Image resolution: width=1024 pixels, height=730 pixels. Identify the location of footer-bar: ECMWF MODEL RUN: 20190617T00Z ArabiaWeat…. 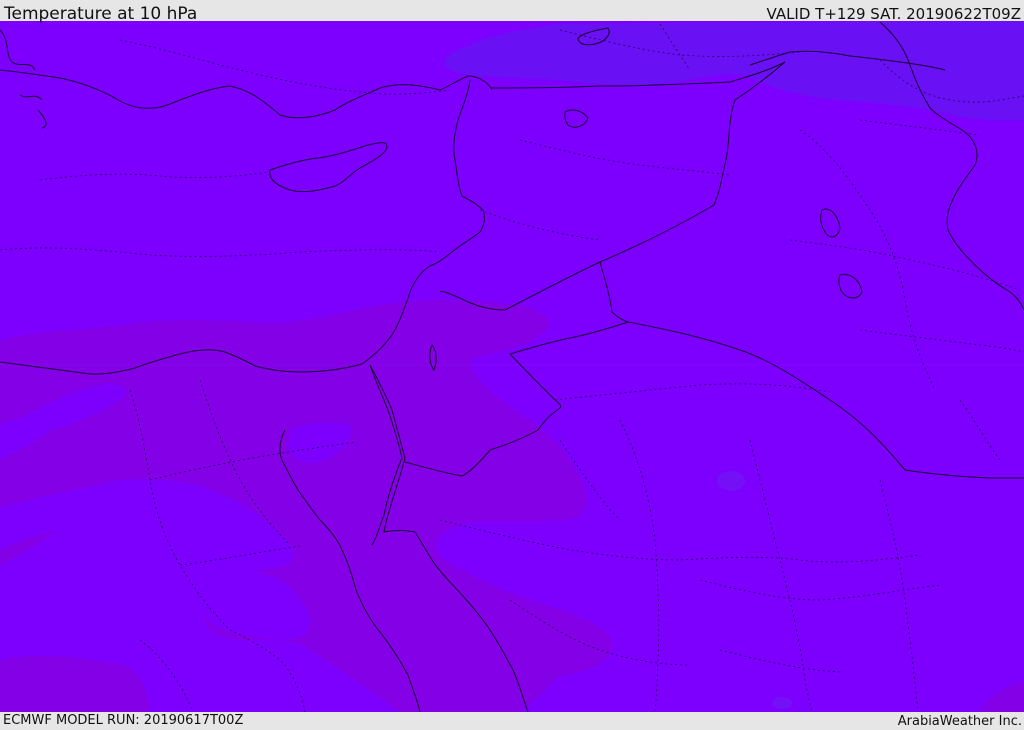
(512, 720).